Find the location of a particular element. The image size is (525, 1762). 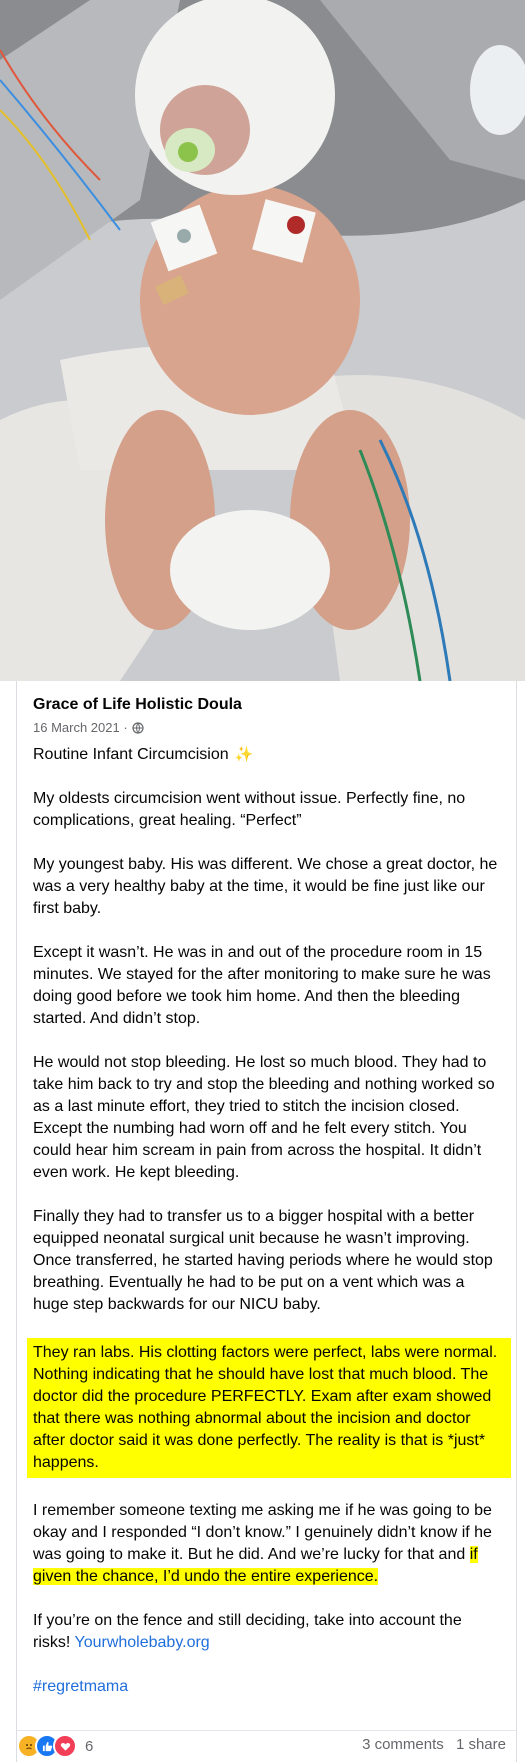

footer-divider is located at coordinates (266, 1730).